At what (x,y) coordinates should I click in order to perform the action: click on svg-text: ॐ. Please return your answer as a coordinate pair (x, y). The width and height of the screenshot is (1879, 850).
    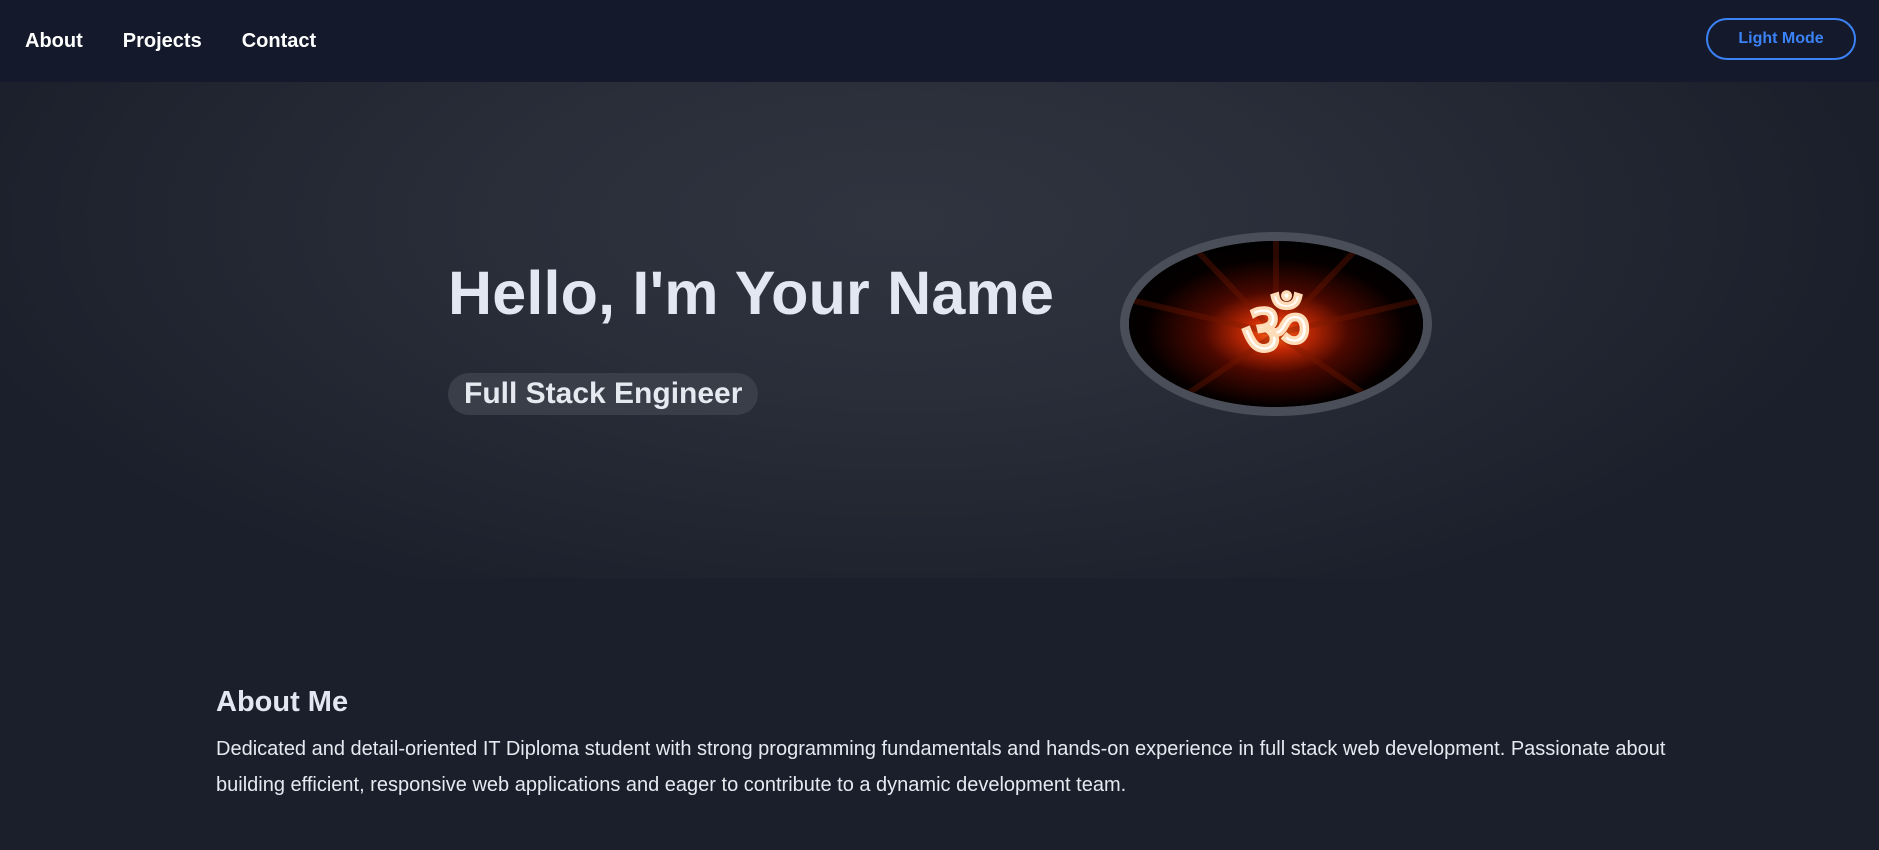
    Looking at the image, I should click on (1276, 329).